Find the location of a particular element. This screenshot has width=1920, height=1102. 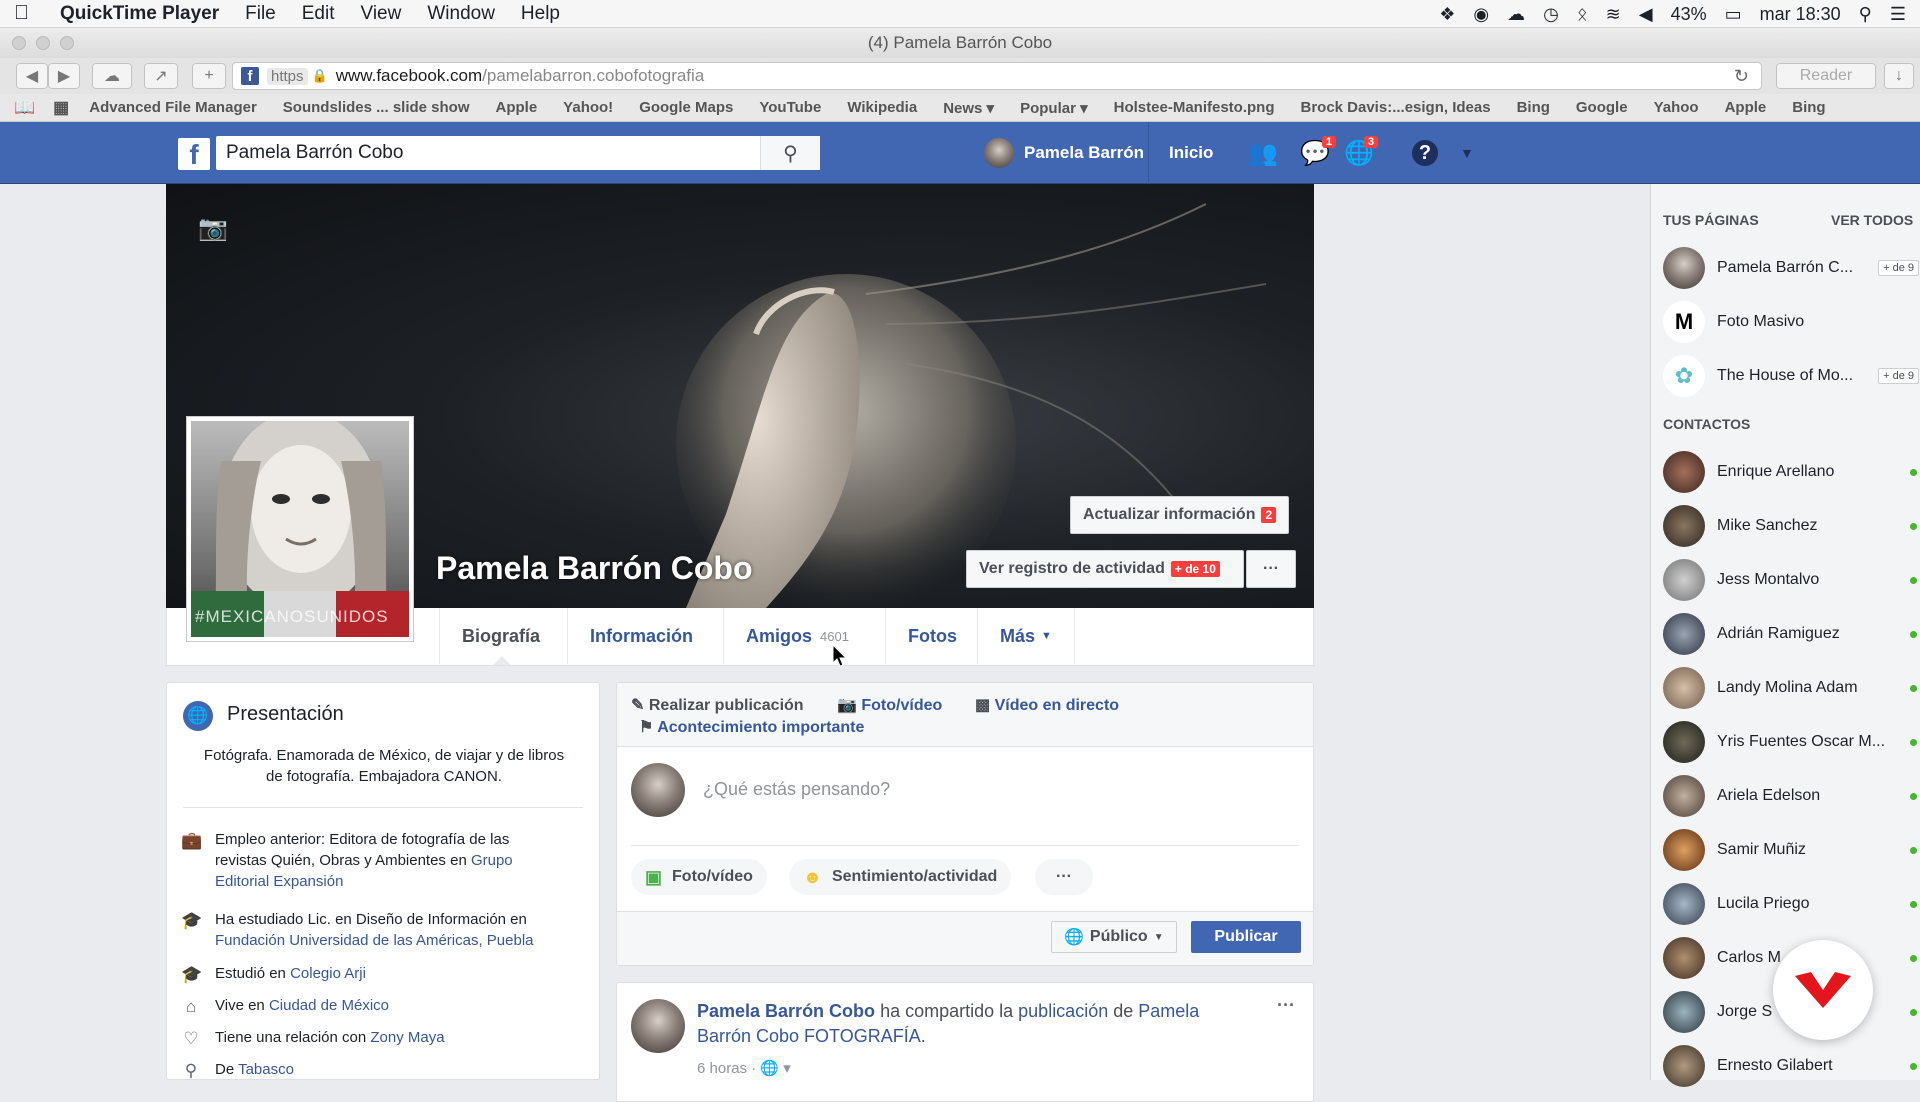

page-item-pamela-barron: Pamela Barrón C... + de 9 is located at coordinates (1791, 268).